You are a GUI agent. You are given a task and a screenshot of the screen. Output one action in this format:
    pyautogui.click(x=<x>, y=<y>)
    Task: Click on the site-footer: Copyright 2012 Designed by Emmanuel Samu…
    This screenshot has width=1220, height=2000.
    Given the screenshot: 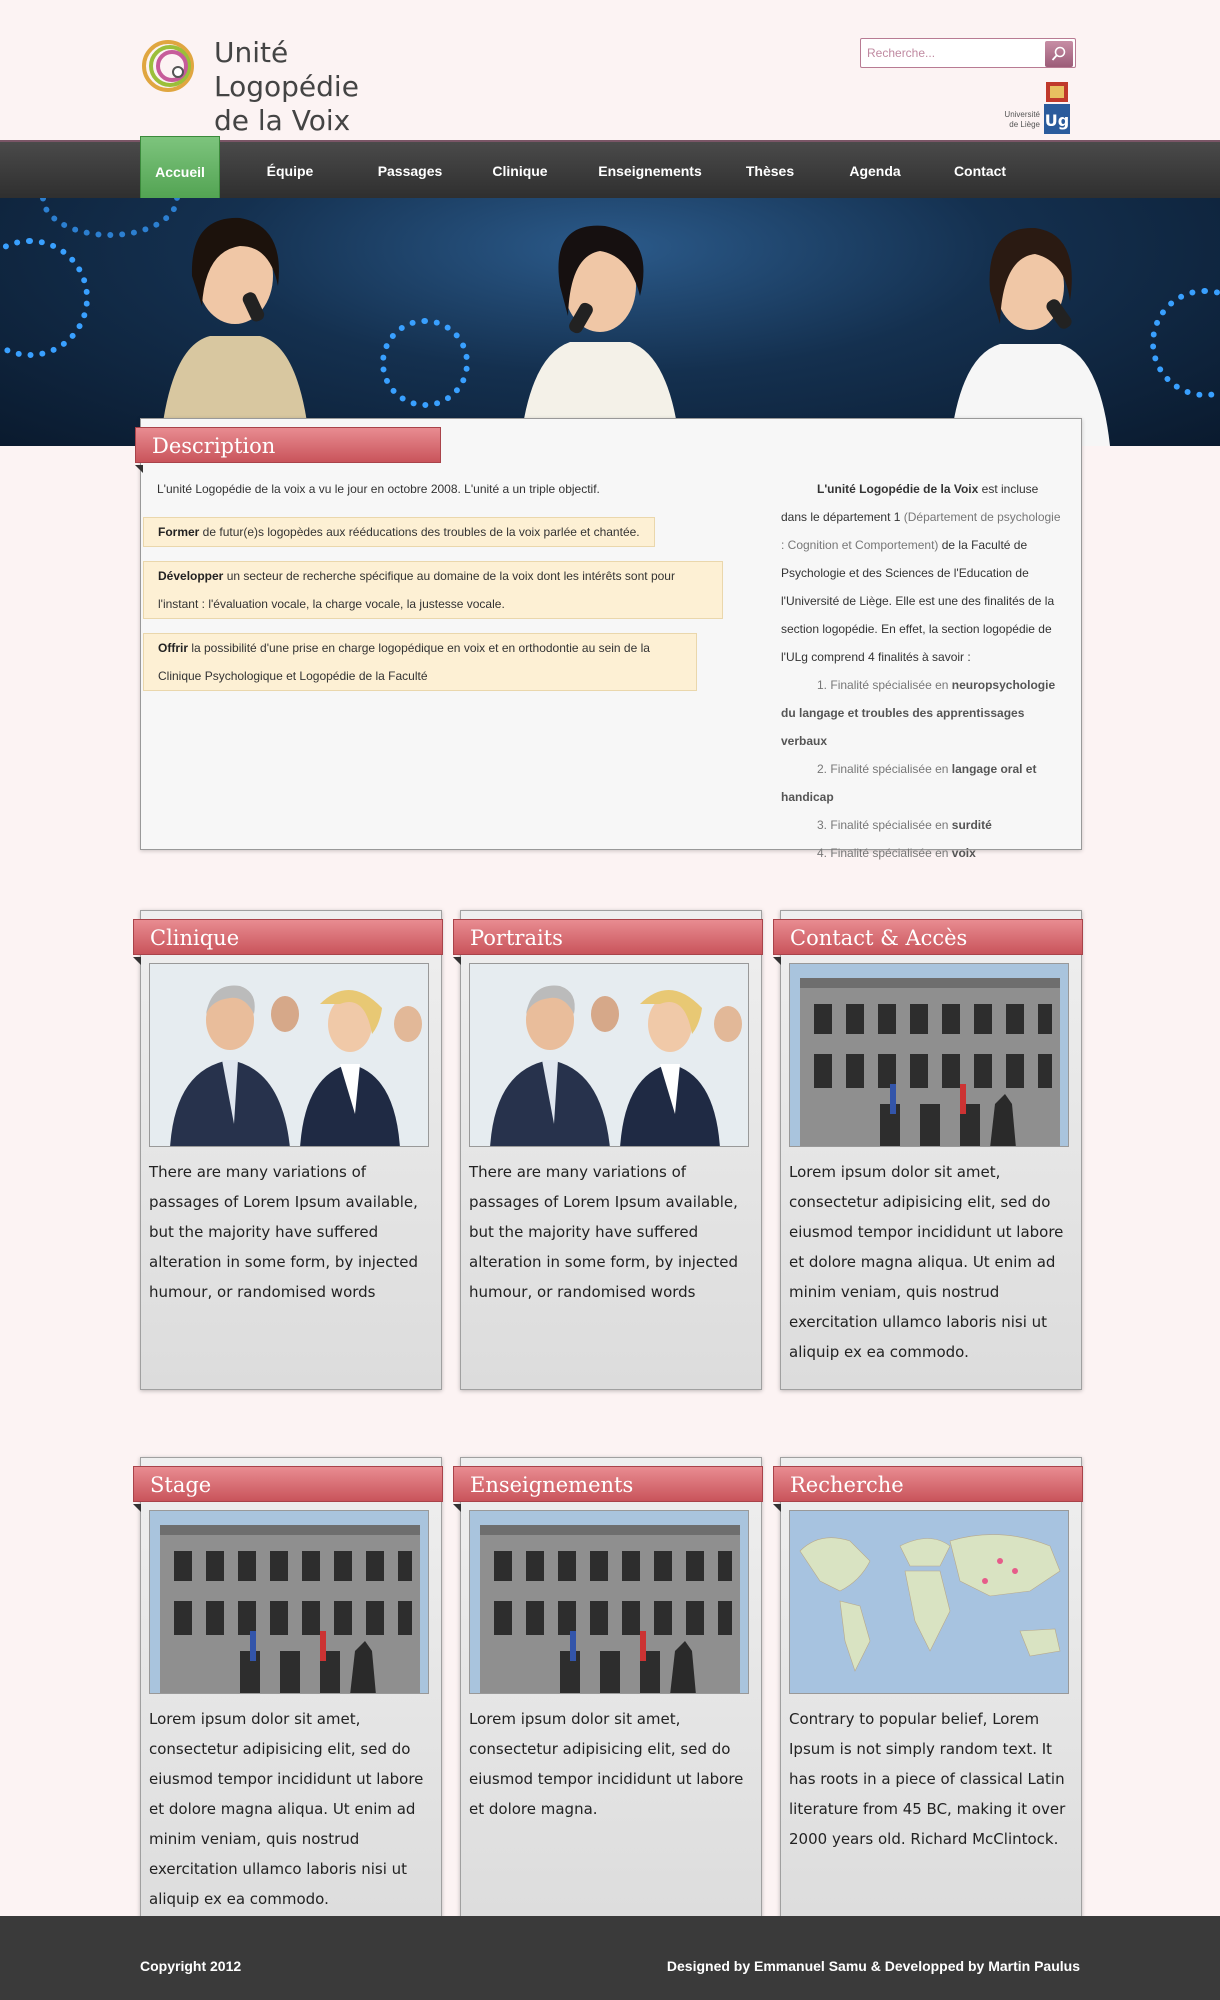 What is the action you would take?
    pyautogui.click(x=610, y=1958)
    